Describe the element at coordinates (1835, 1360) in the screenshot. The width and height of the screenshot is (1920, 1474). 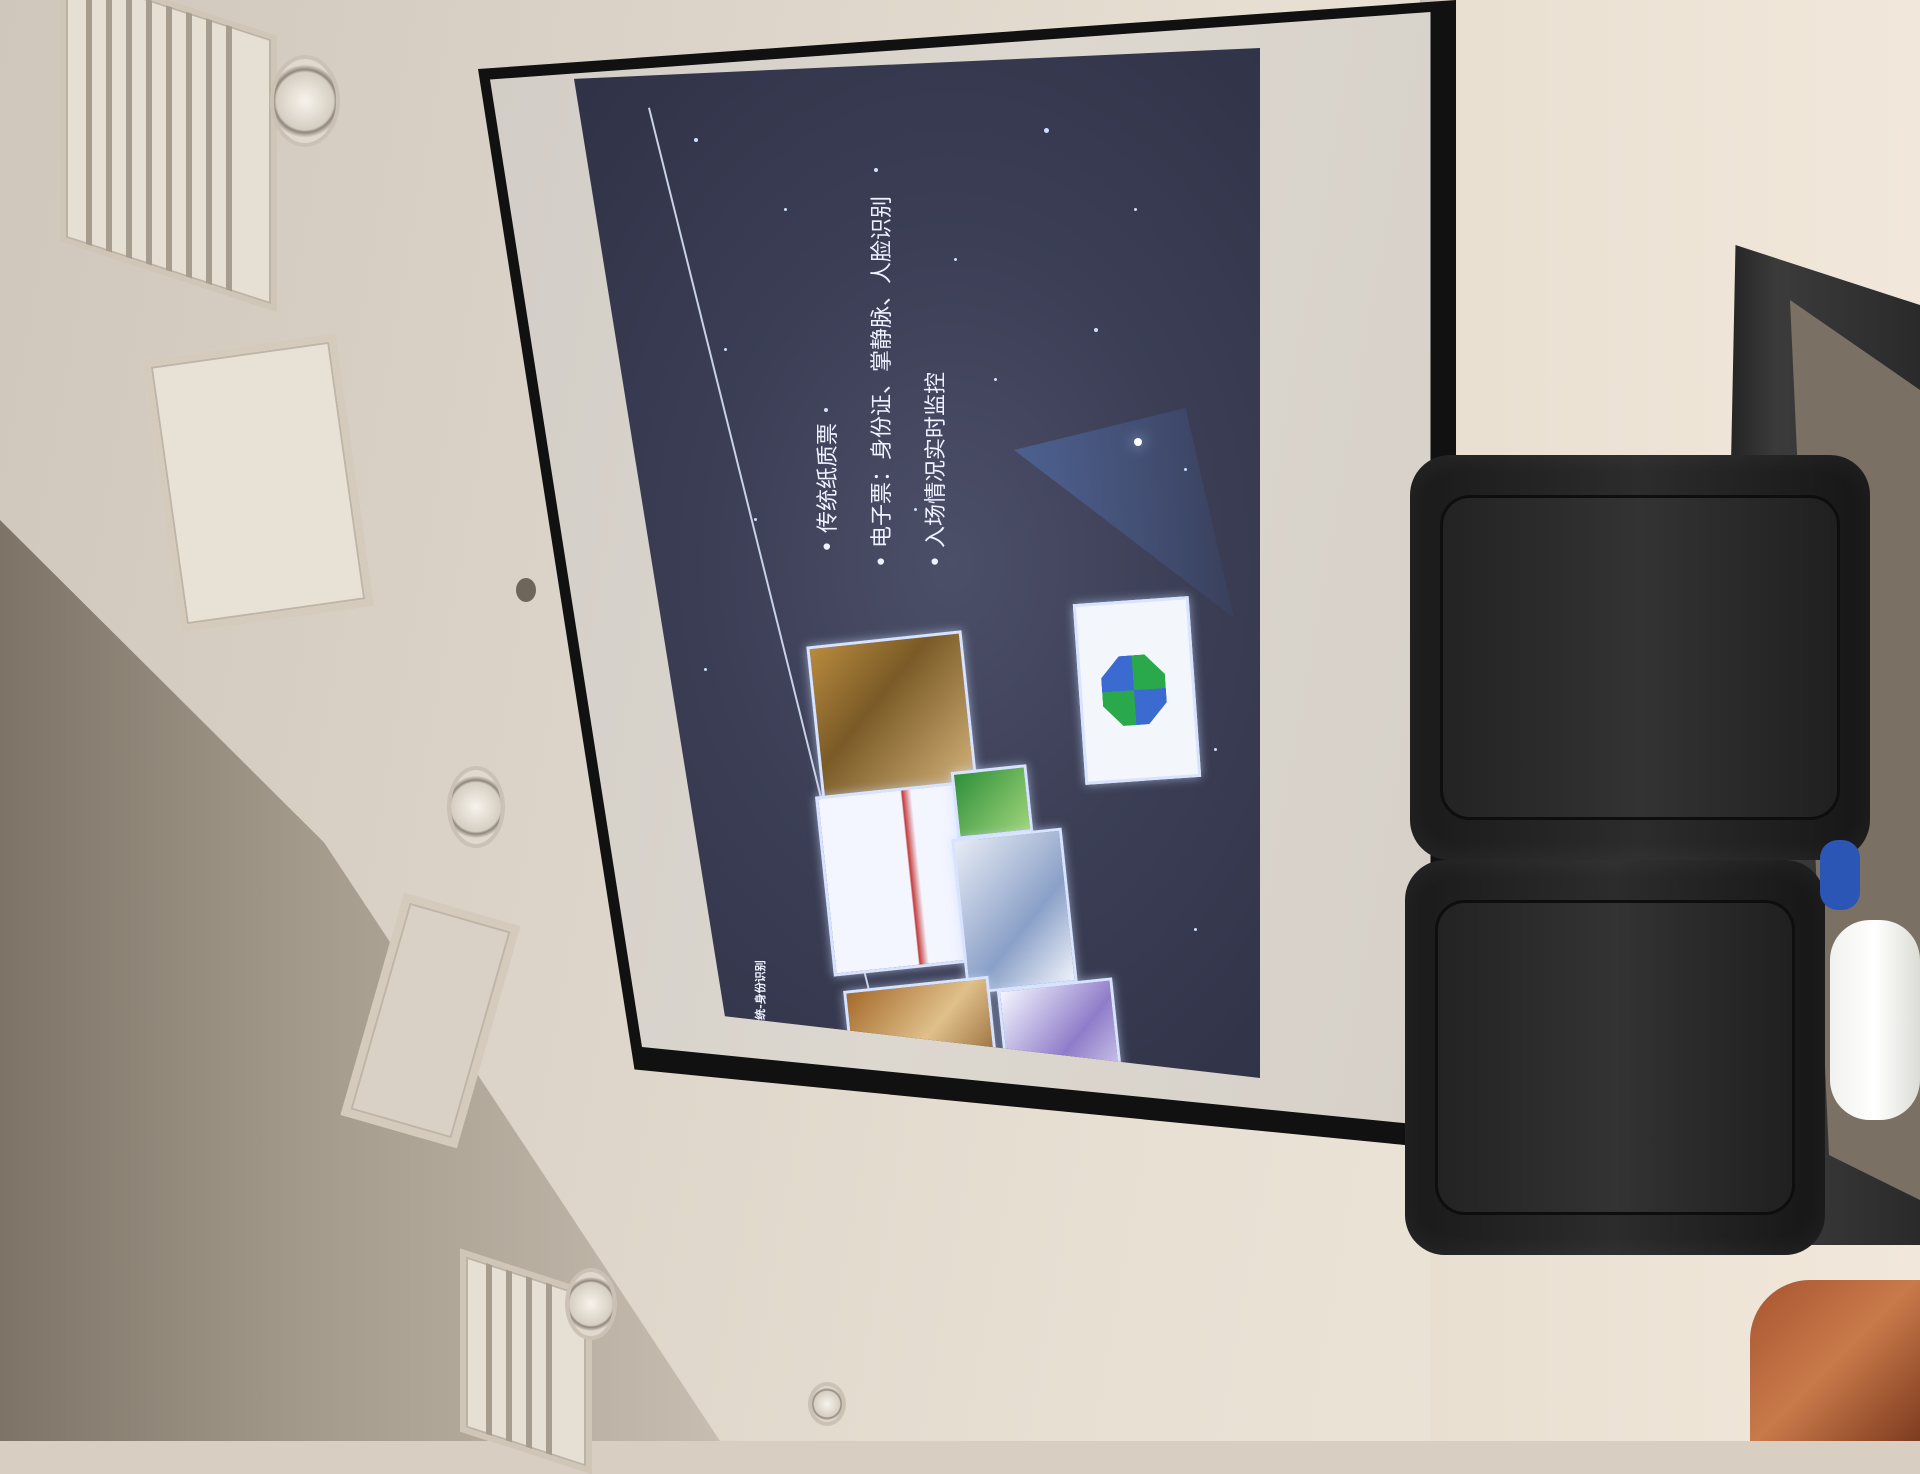
I see `mug` at that location.